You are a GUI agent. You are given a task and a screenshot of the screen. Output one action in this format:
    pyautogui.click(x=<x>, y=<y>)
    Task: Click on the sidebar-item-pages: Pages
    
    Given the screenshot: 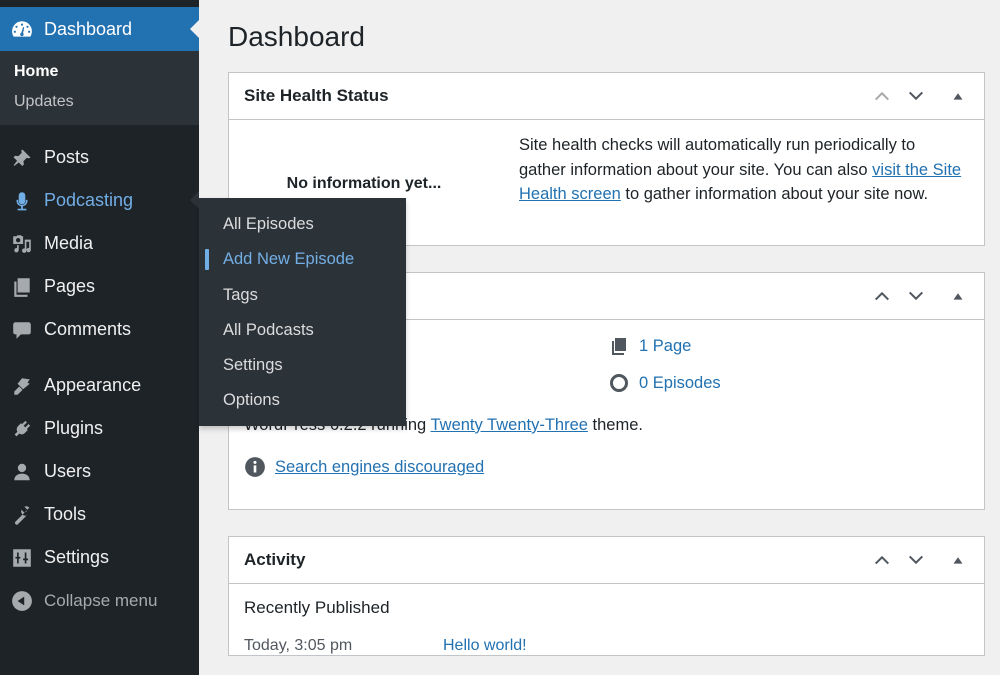 What is the action you would take?
    pyautogui.click(x=99, y=286)
    